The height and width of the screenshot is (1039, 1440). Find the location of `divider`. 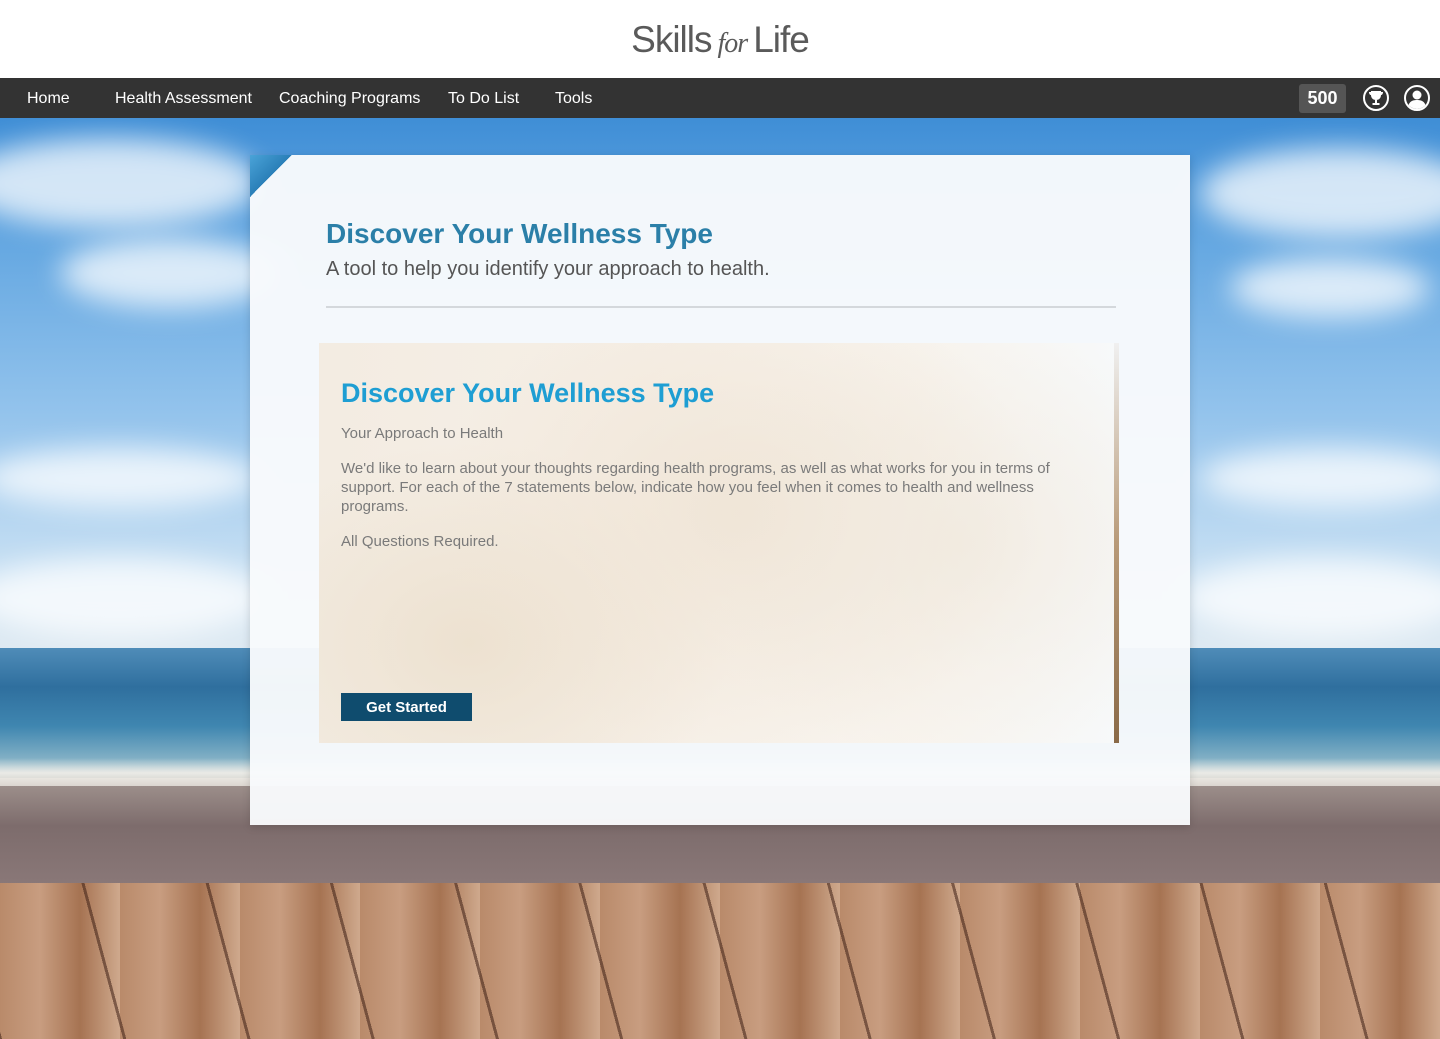

divider is located at coordinates (721, 307).